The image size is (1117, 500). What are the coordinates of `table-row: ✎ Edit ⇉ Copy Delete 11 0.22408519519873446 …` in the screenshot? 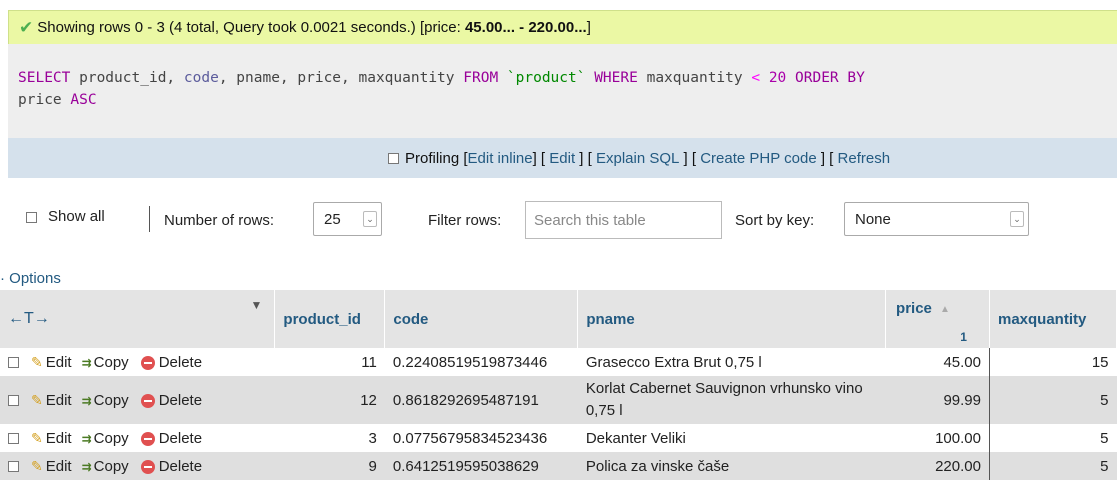 It's located at (558, 362).